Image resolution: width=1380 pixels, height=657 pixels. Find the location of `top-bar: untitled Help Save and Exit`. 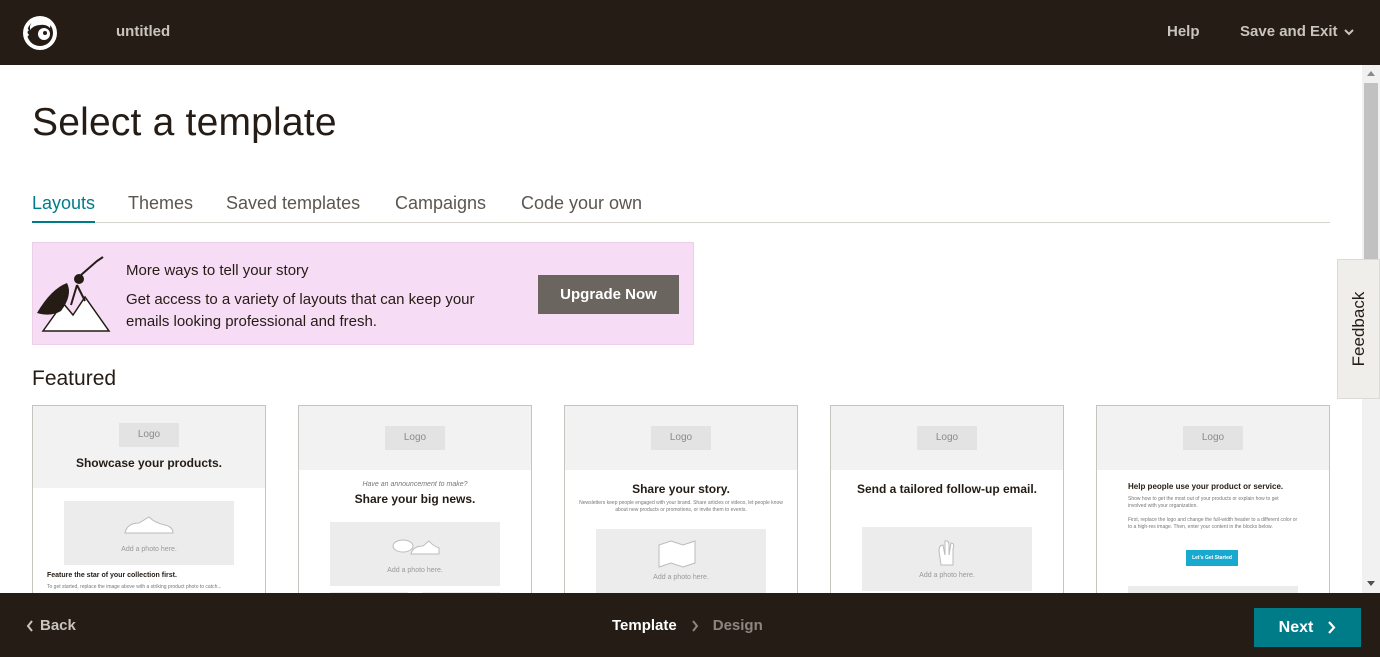

top-bar: untitled Help Save and Exit is located at coordinates (690, 32).